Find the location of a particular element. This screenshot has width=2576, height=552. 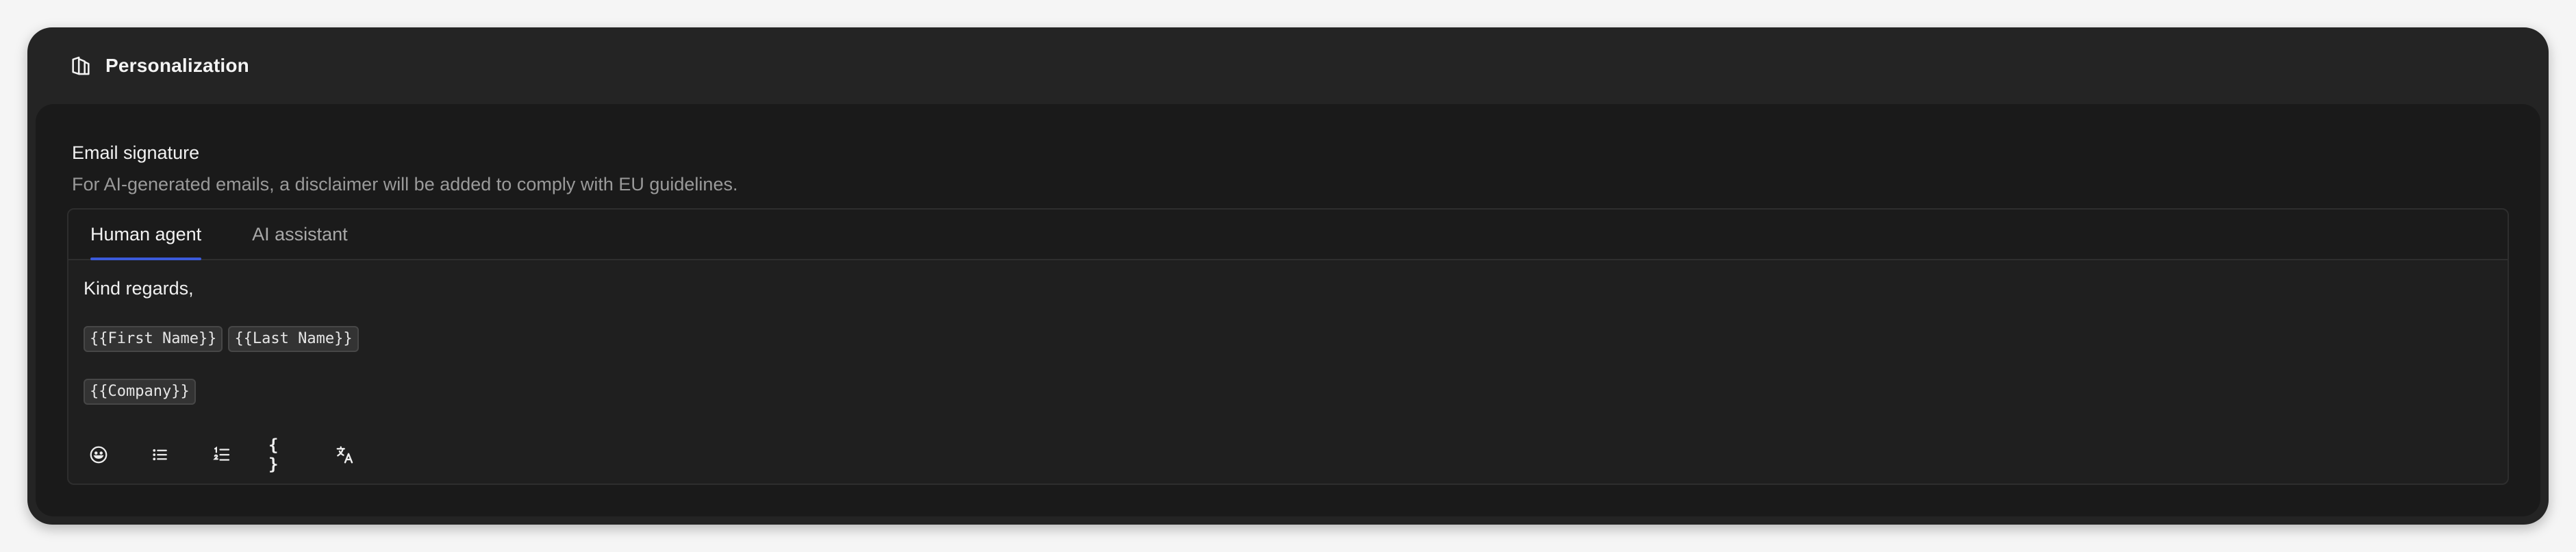

variable-row: {{Company}} is located at coordinates (142, 392).